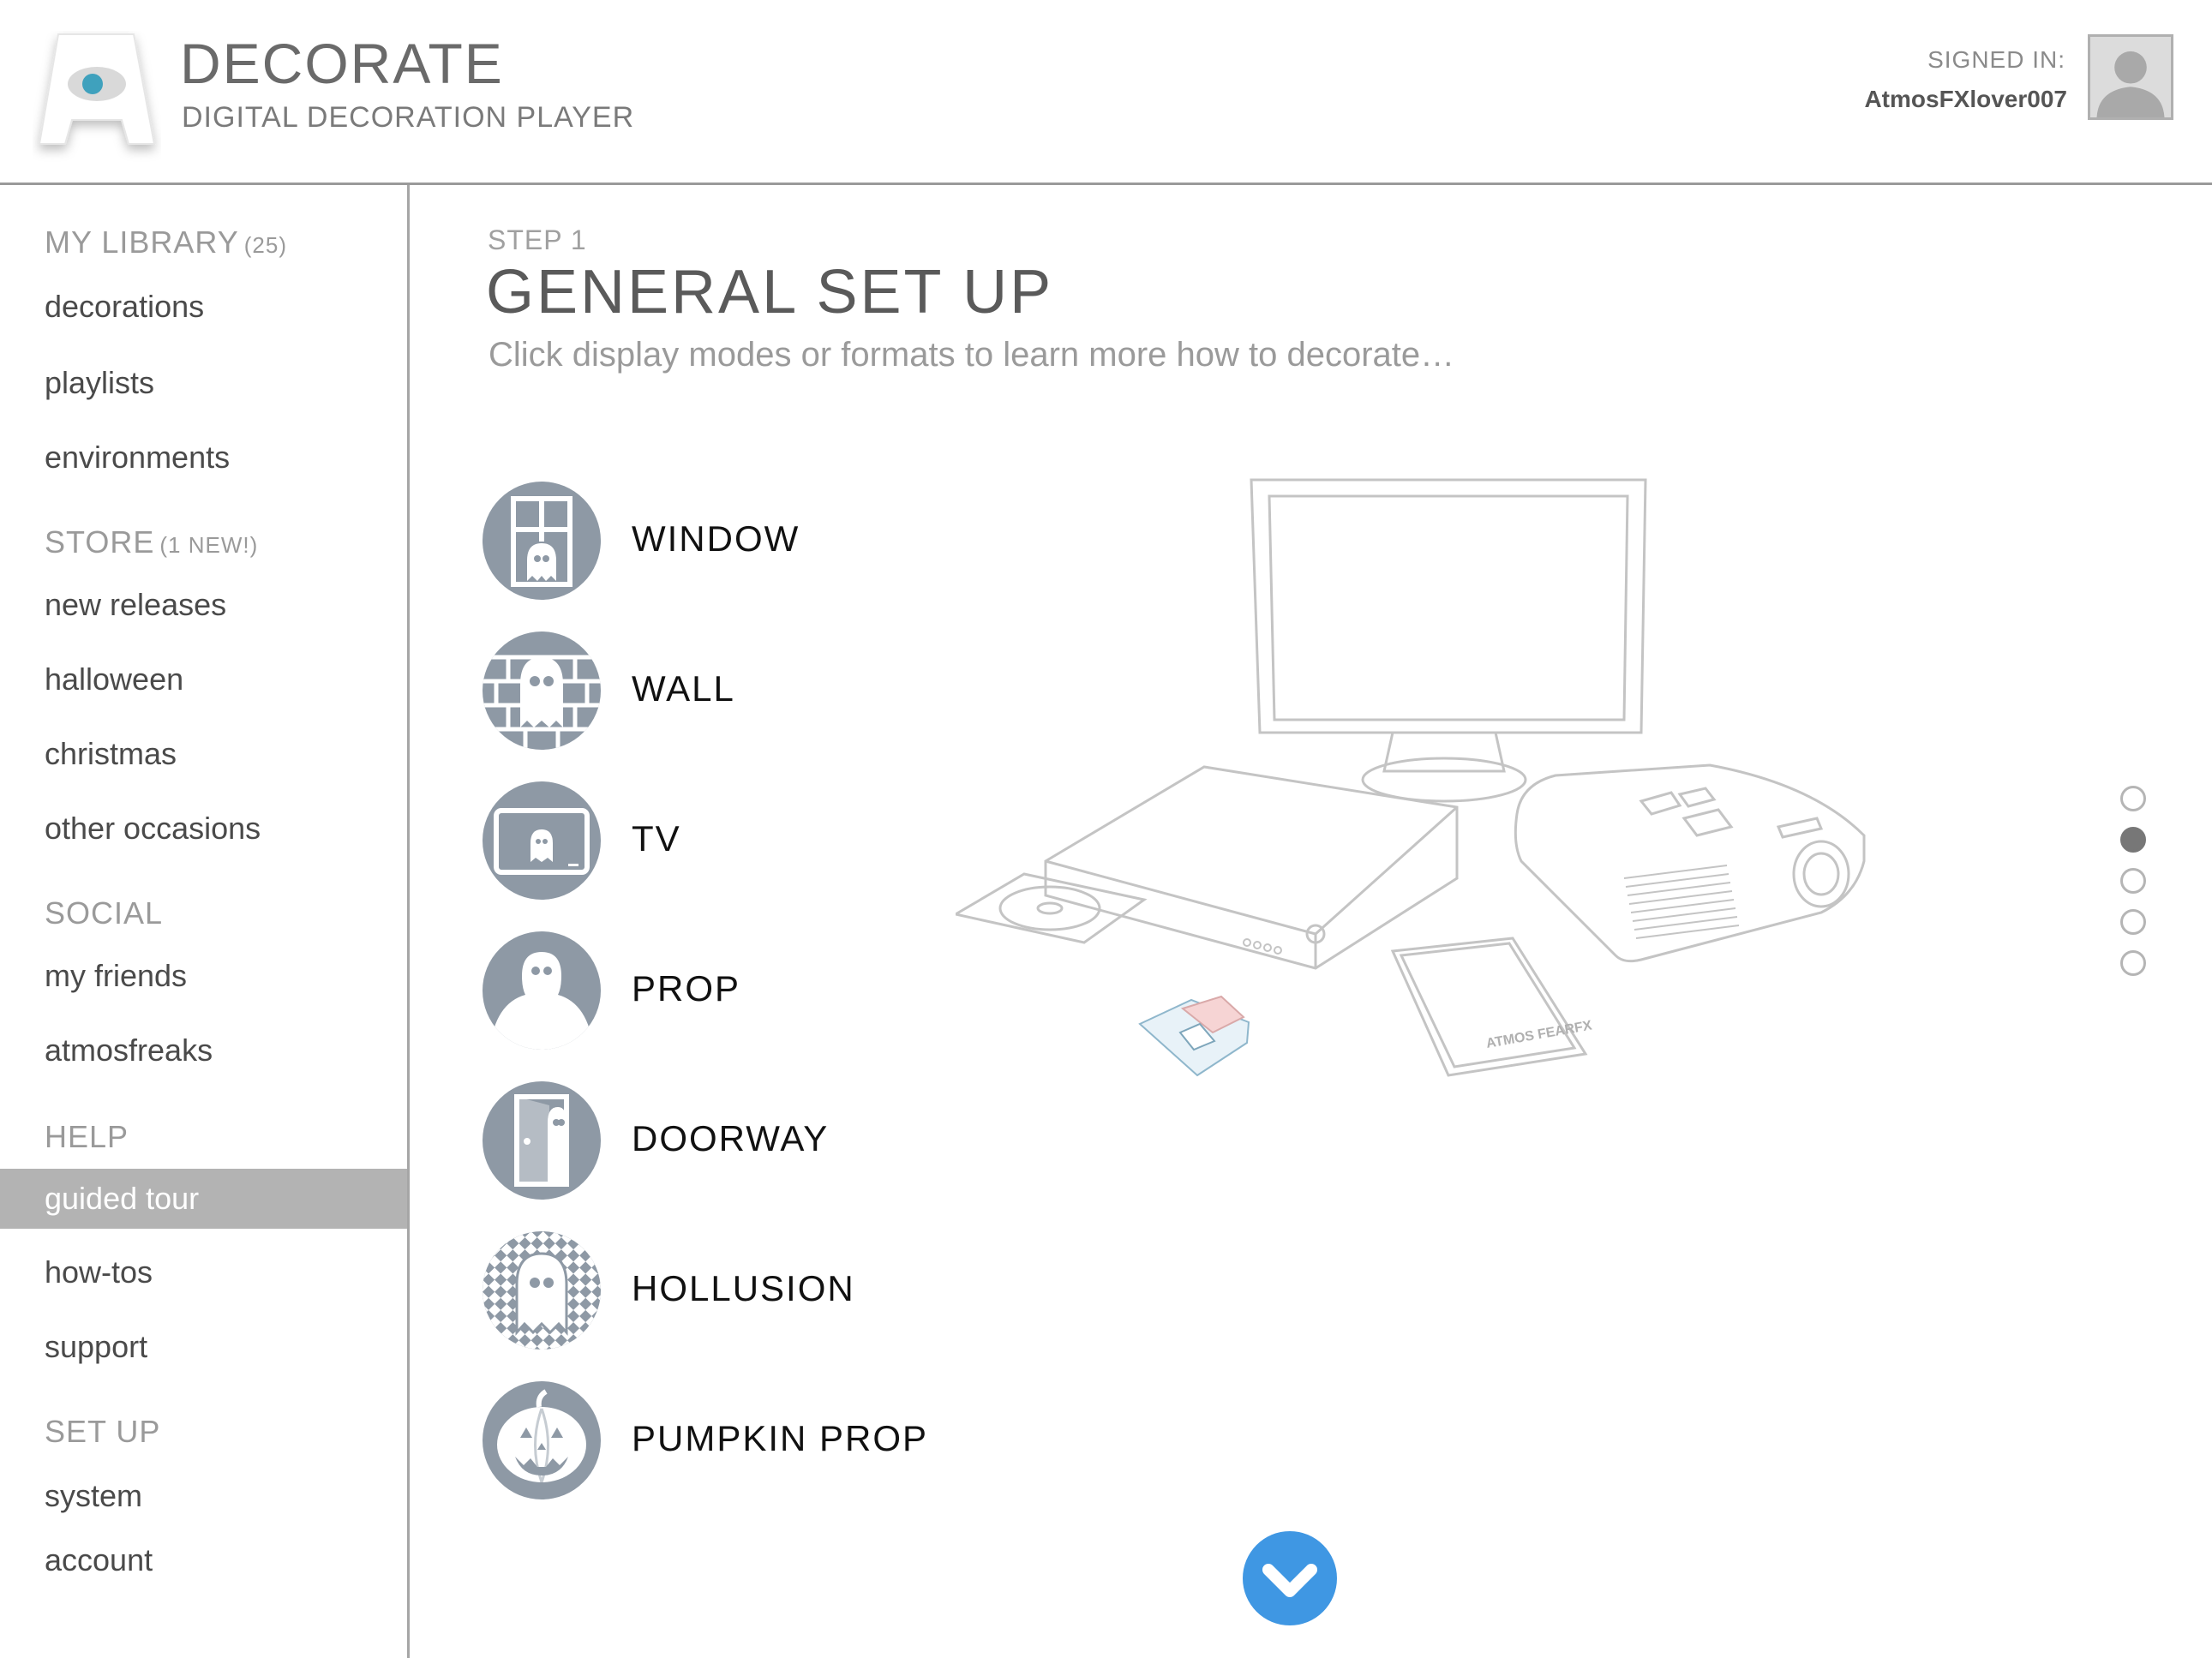 This screenshot has width=2212, height=1658. Describe the element at coordinates (409, 117) in the screenshot. I see `app-subtitle: DIGITAL DECORATION PLAYER` at that location.